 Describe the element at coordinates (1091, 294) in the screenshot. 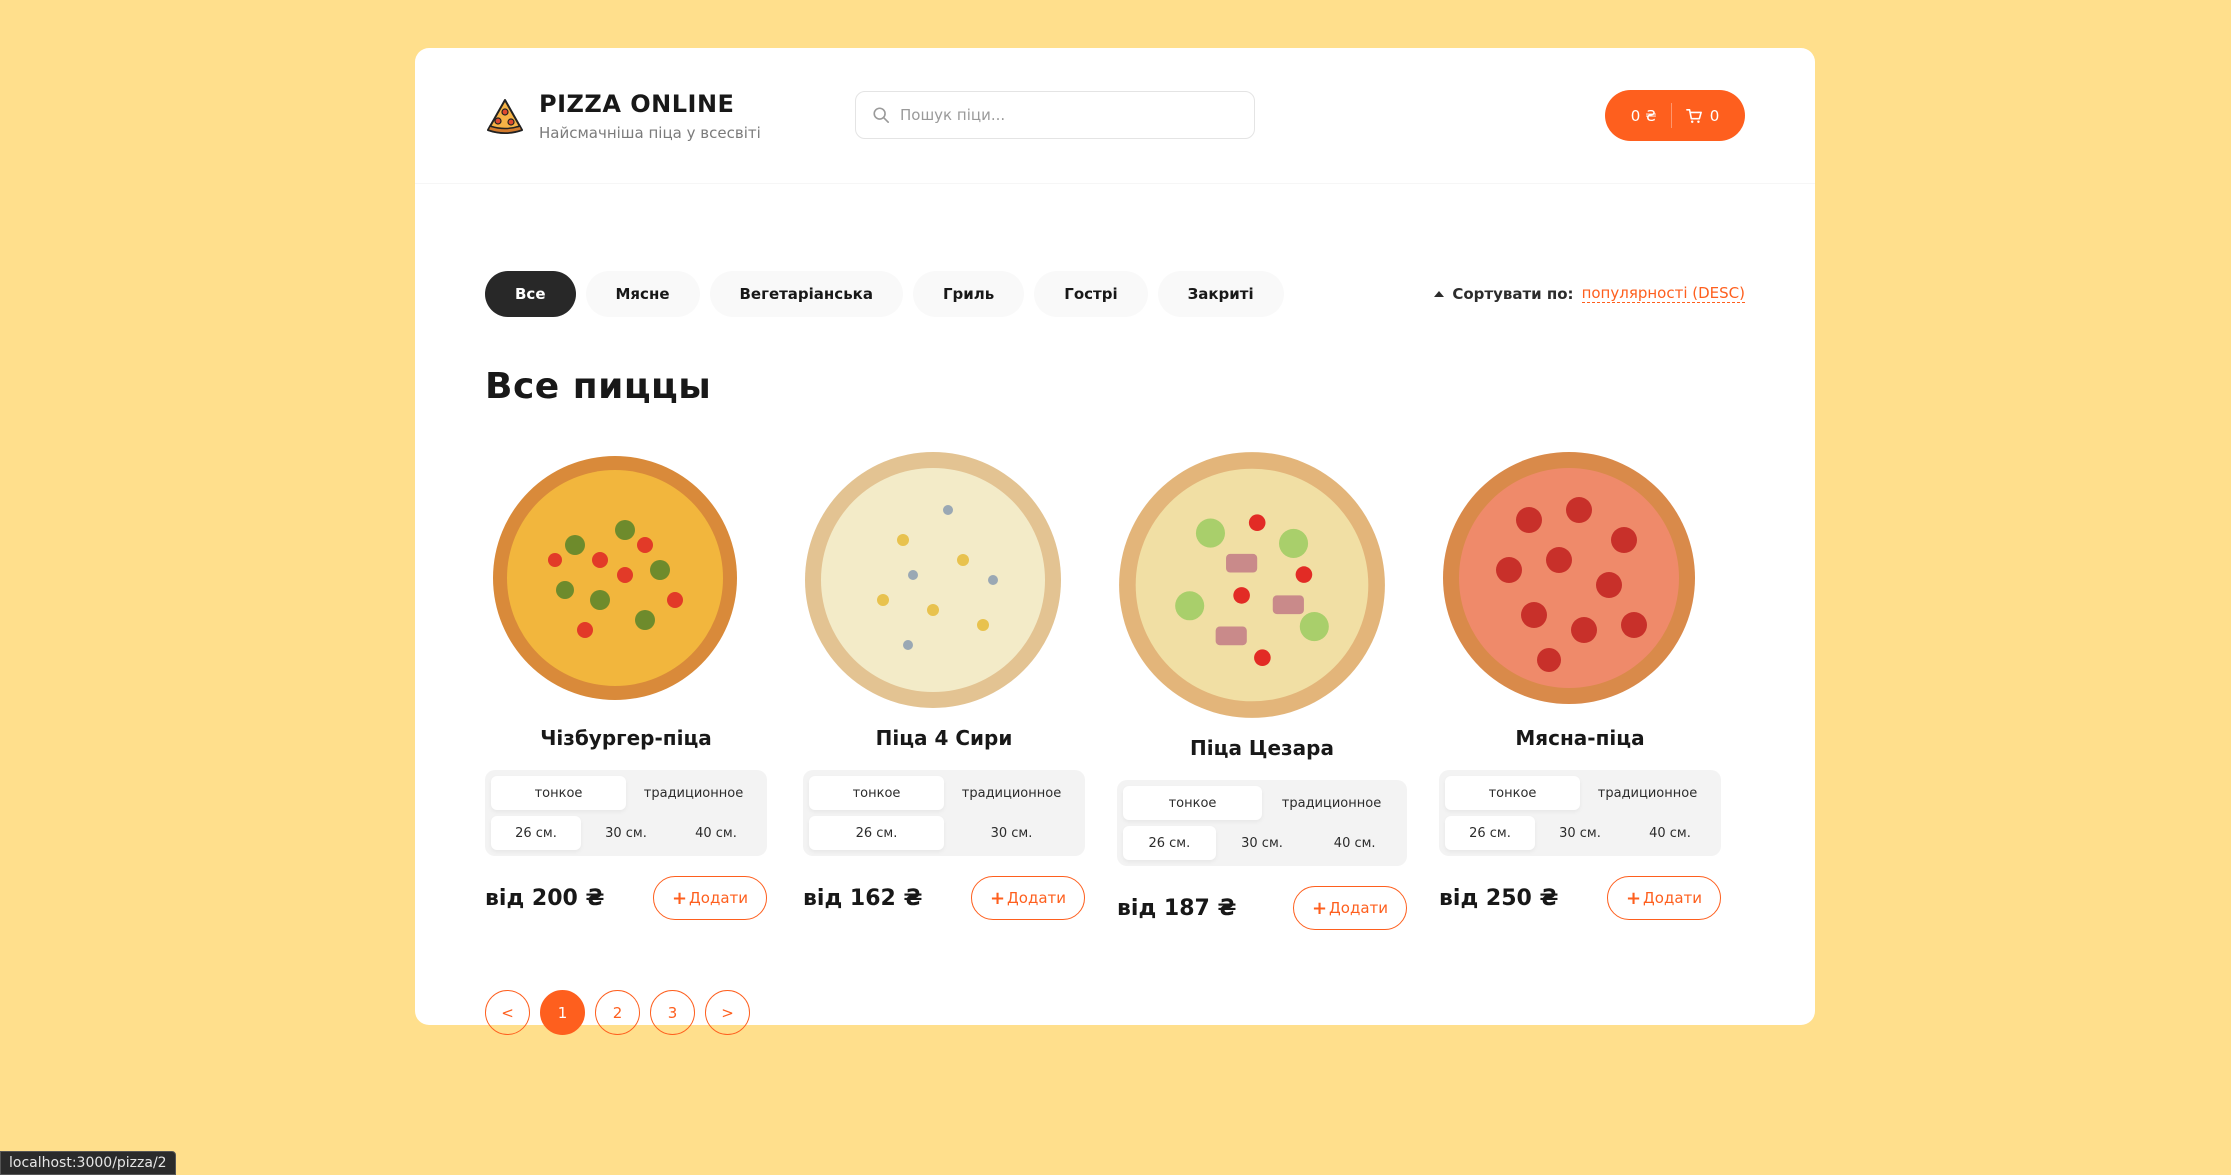

I see `category-spicy: Гострі` at that location.